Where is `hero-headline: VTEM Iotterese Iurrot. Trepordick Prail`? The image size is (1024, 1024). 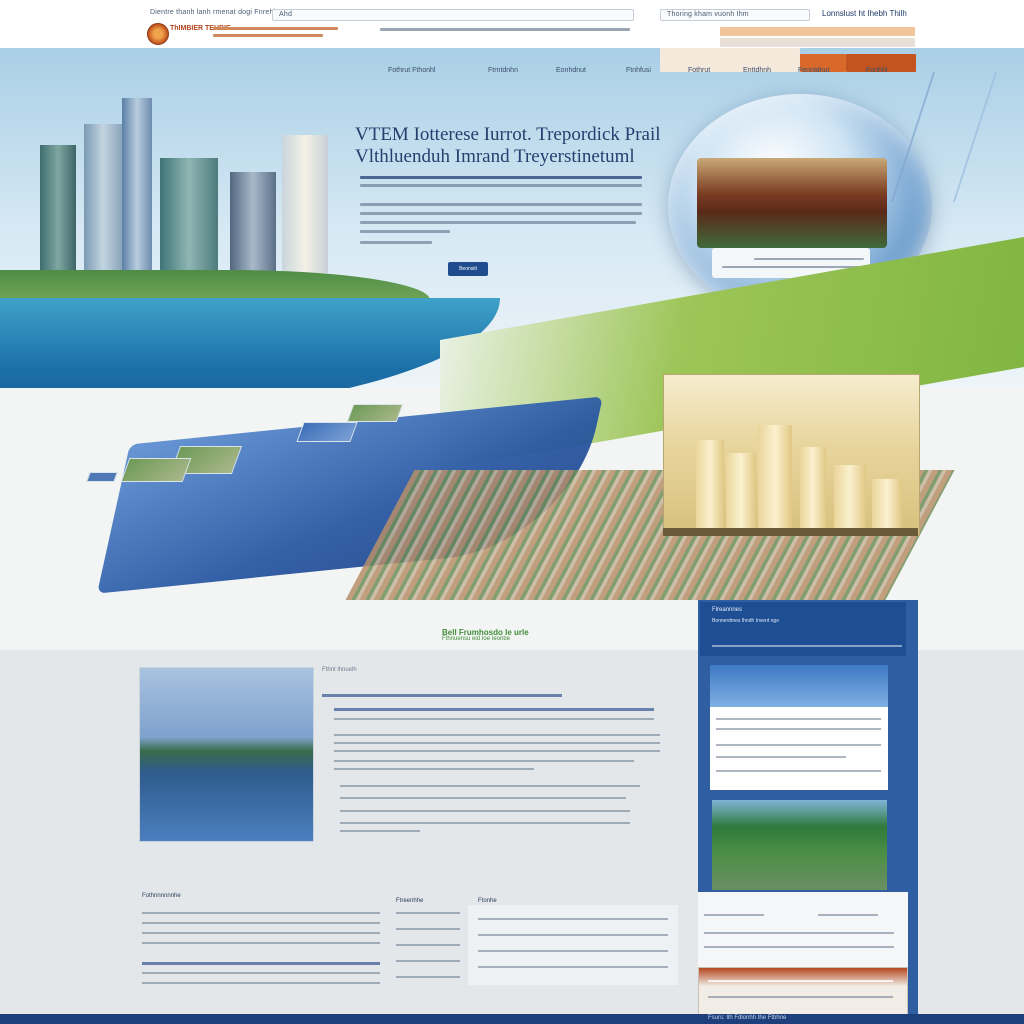 hero-headline: VTEM Iotterese Iurrot. Trepordick Prail is located at coordinates (508, 134).